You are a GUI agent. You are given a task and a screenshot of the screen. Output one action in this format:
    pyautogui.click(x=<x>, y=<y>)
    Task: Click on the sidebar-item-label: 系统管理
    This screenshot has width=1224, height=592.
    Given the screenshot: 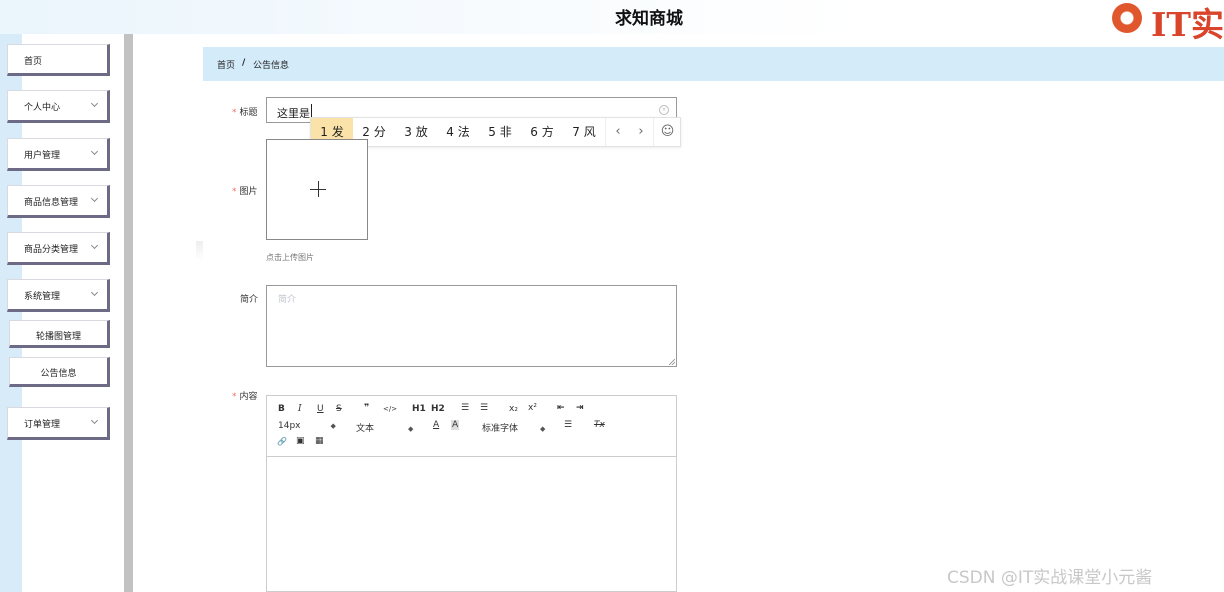 What is the action you would take?
    pyautogui.click(x=42, y=297)
    